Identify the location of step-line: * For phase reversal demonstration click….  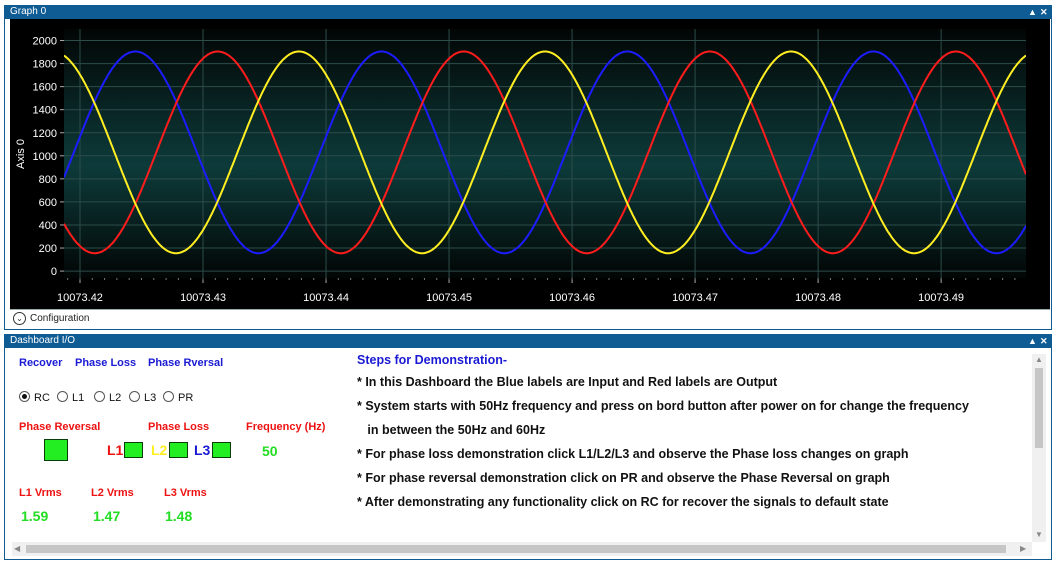
(623, 478).